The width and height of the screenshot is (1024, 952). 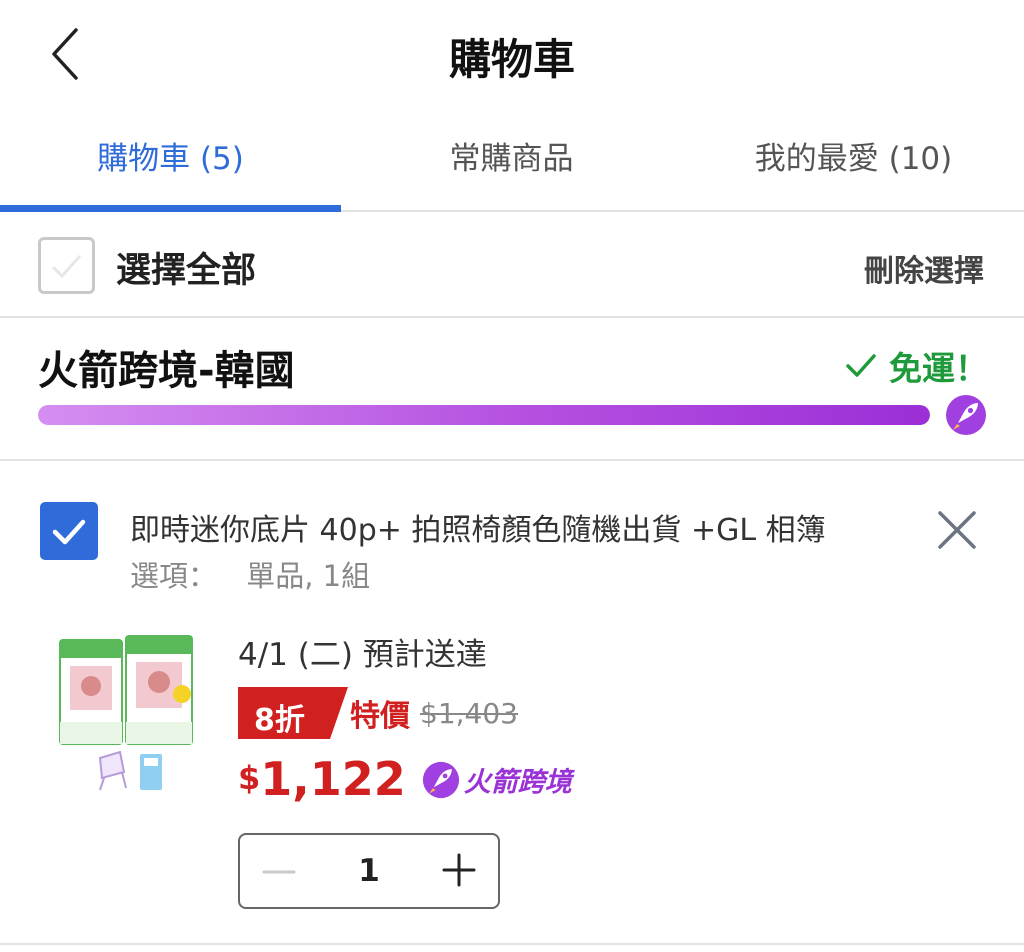 I want to click on discount-badge: 8折, so click(x=293, y=713).